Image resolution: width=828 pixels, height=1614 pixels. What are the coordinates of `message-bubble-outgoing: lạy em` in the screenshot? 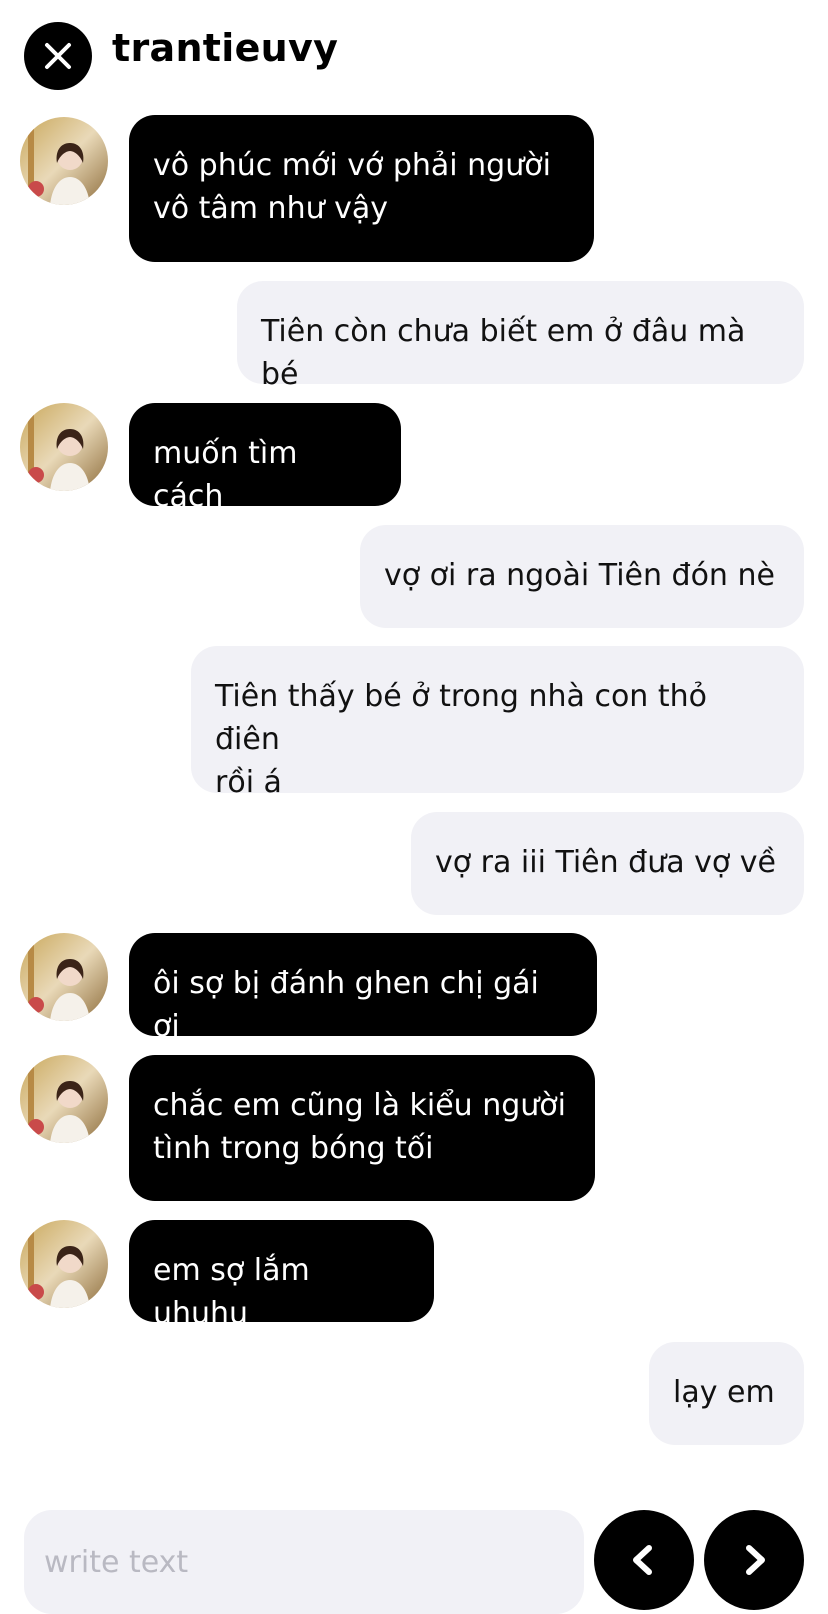 It's located at (726, 1393).